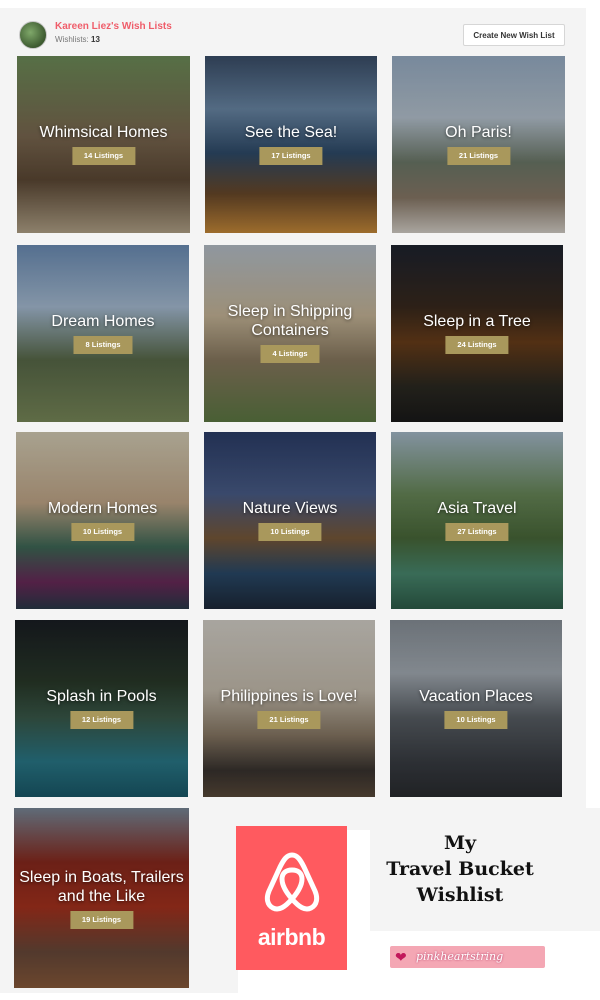 This screenshot has height=1000, width=600. I want to click on bucket-line-1: My, so click(460, 843).